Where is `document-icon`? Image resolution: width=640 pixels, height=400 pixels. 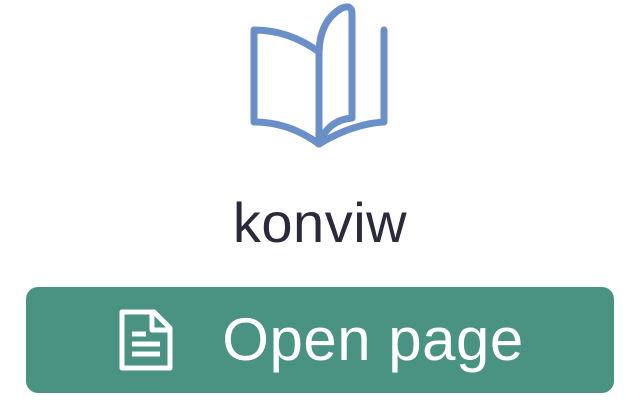
document-icon is located at coordinates (146, 340).